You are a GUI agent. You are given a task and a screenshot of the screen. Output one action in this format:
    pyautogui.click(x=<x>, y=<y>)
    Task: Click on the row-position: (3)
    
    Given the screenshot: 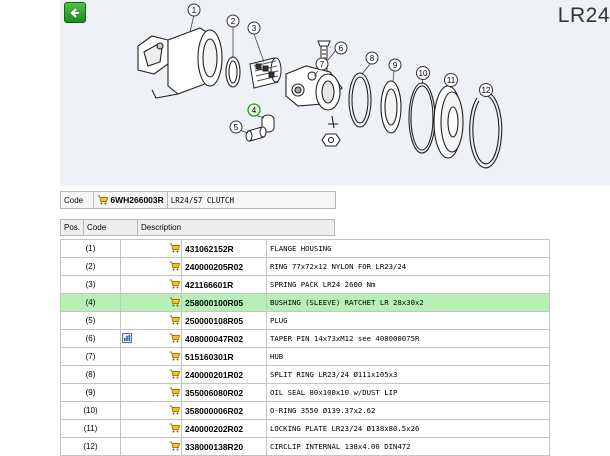 What is the action you would take?
    pyautogui.click(x=90, y=284)
    